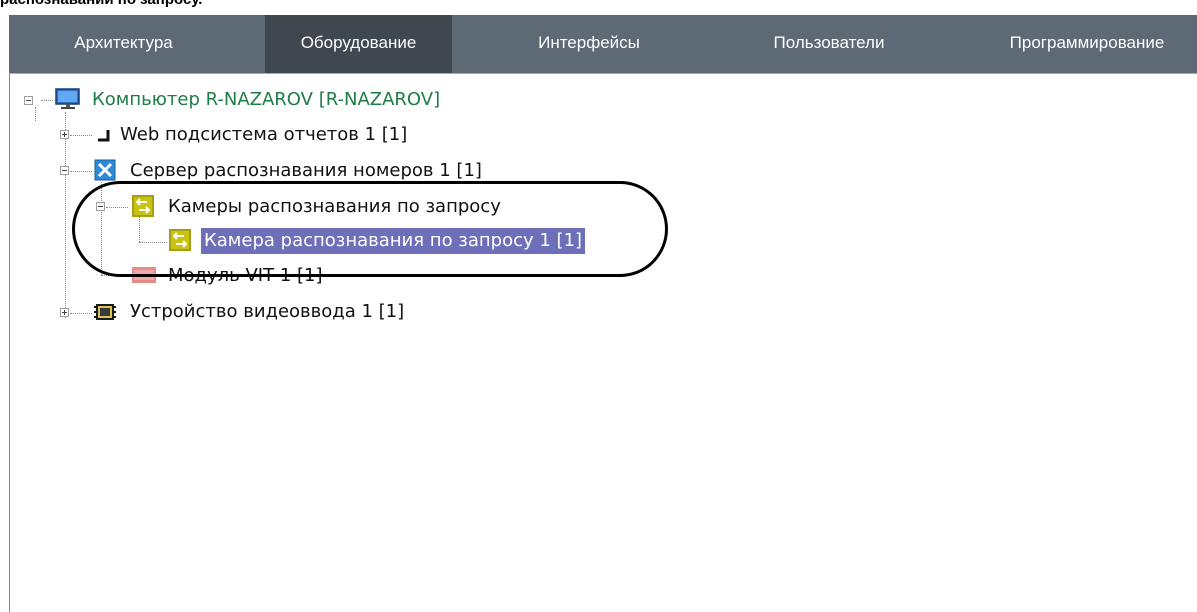 This screenshot has width=1197, height=612. I want to click on tab-architecture: Архитектура, so click(123, 44).